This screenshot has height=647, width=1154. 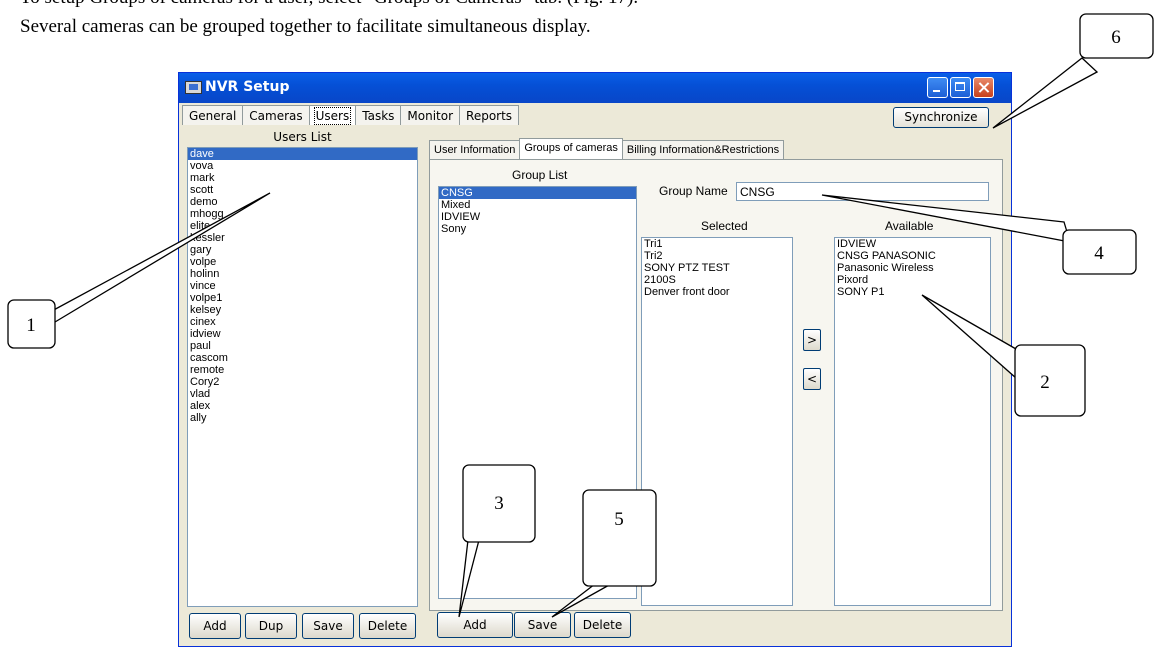 I want to click on group-item: Mixed, so click(x=537, y=205).